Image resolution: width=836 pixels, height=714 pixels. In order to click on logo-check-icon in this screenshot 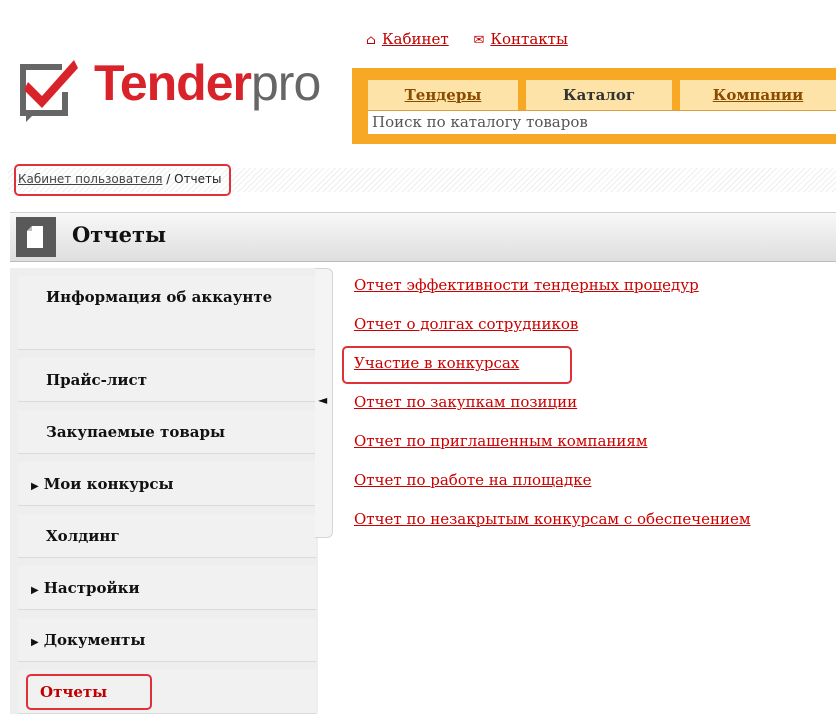, I will do `click(49, 91)`.